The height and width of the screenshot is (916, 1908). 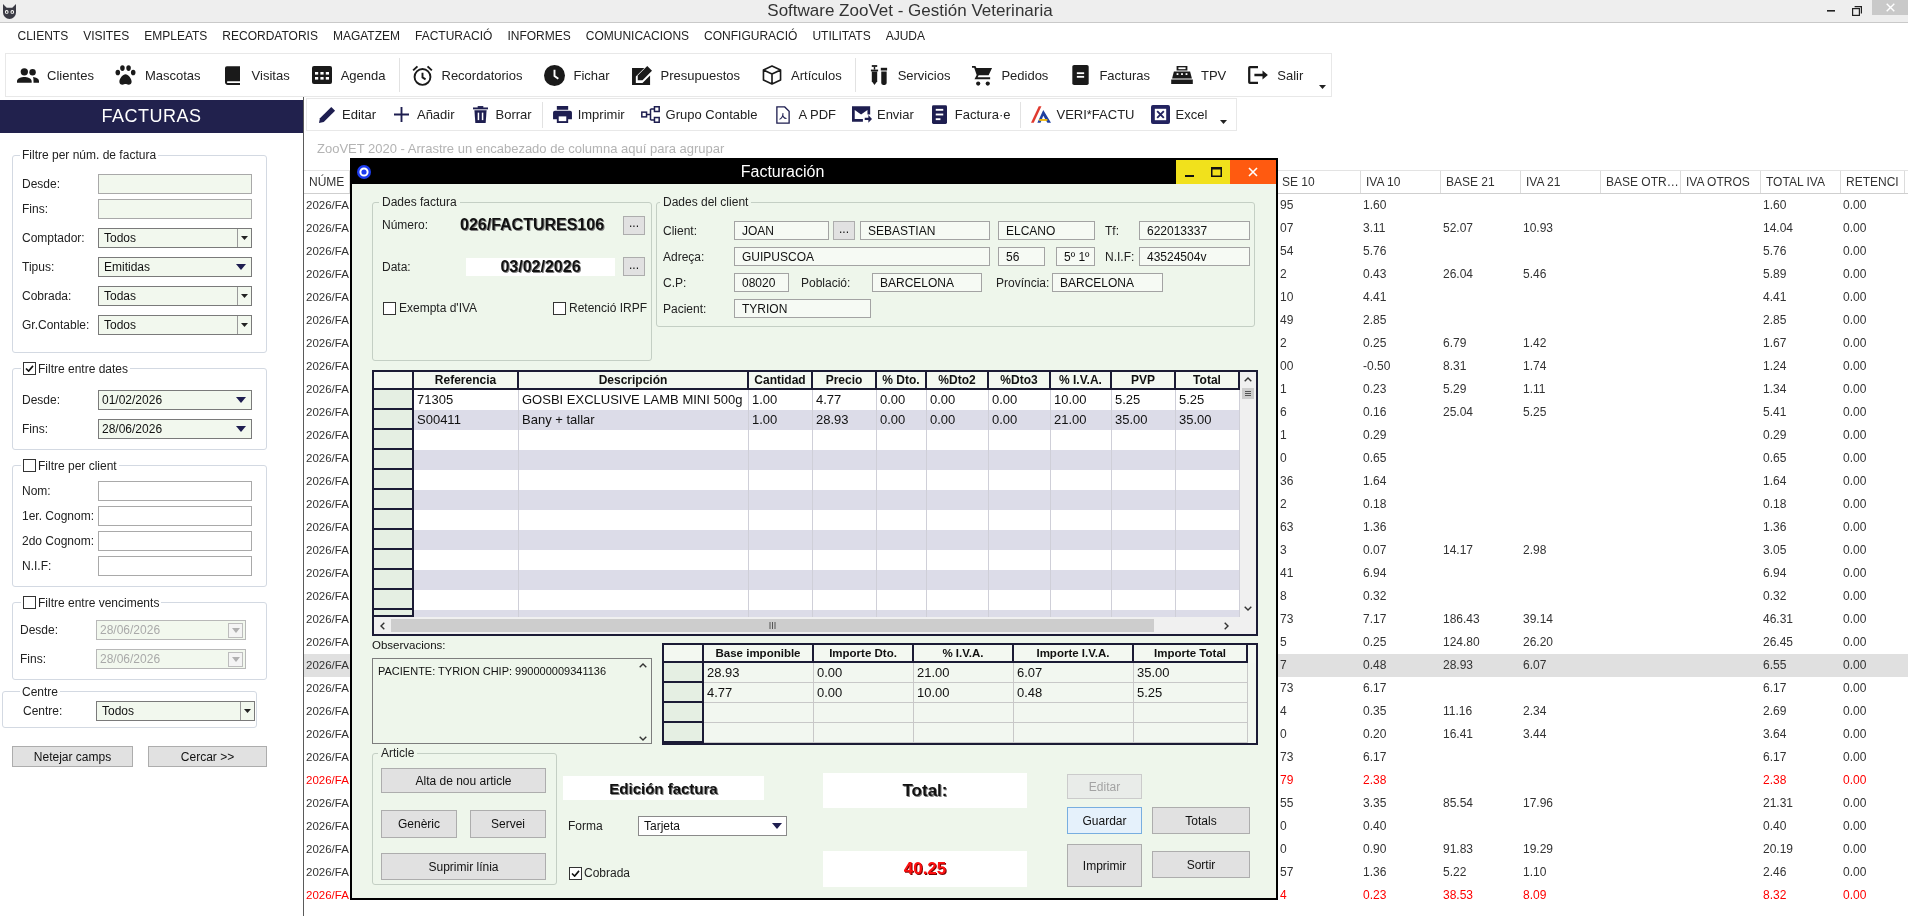 What do you see at coordinates (453, 36) in the screenshot?
I see `menu-item: FACTURACIÓ` at bounding box center [453, 36].